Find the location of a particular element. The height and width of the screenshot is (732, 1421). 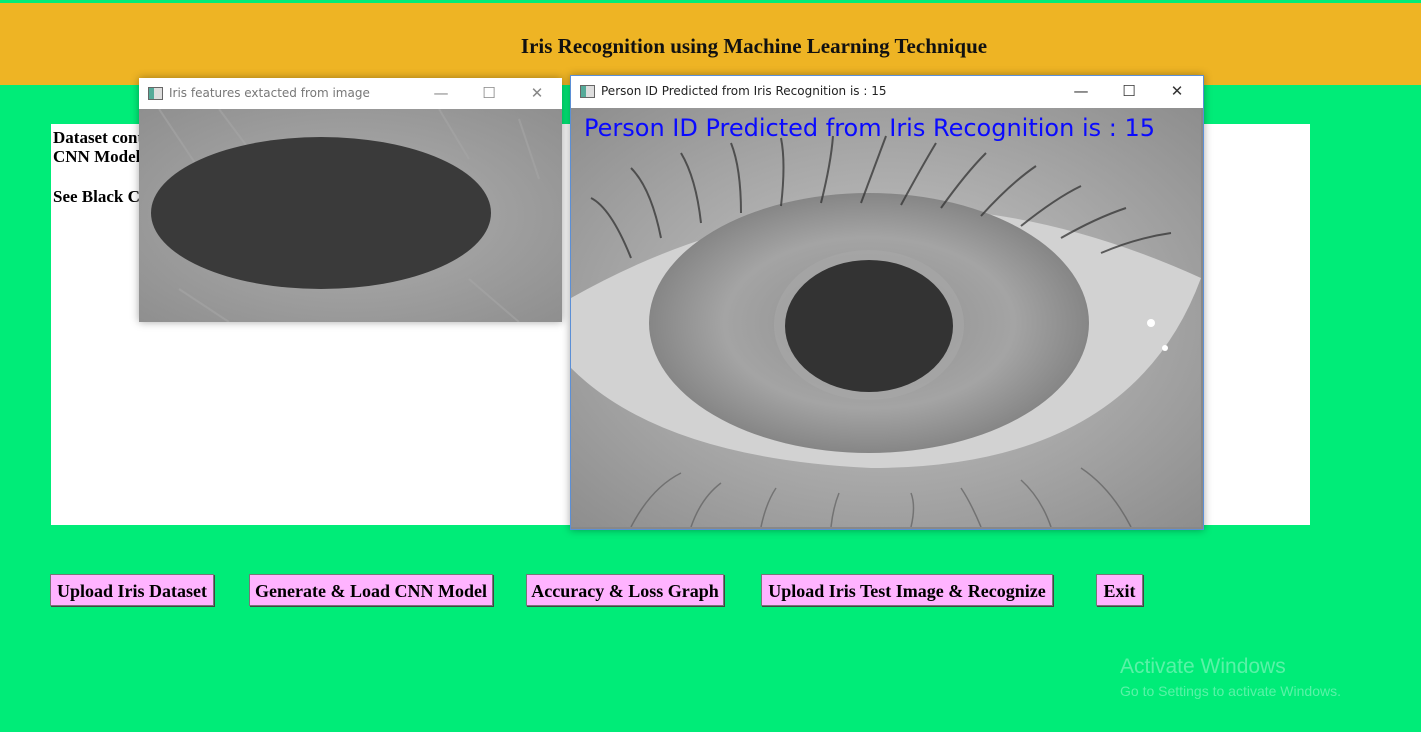

iris-features-titlebar: Iris features extacted from image — ☐ ✕ is located at coordinates (350, 93).